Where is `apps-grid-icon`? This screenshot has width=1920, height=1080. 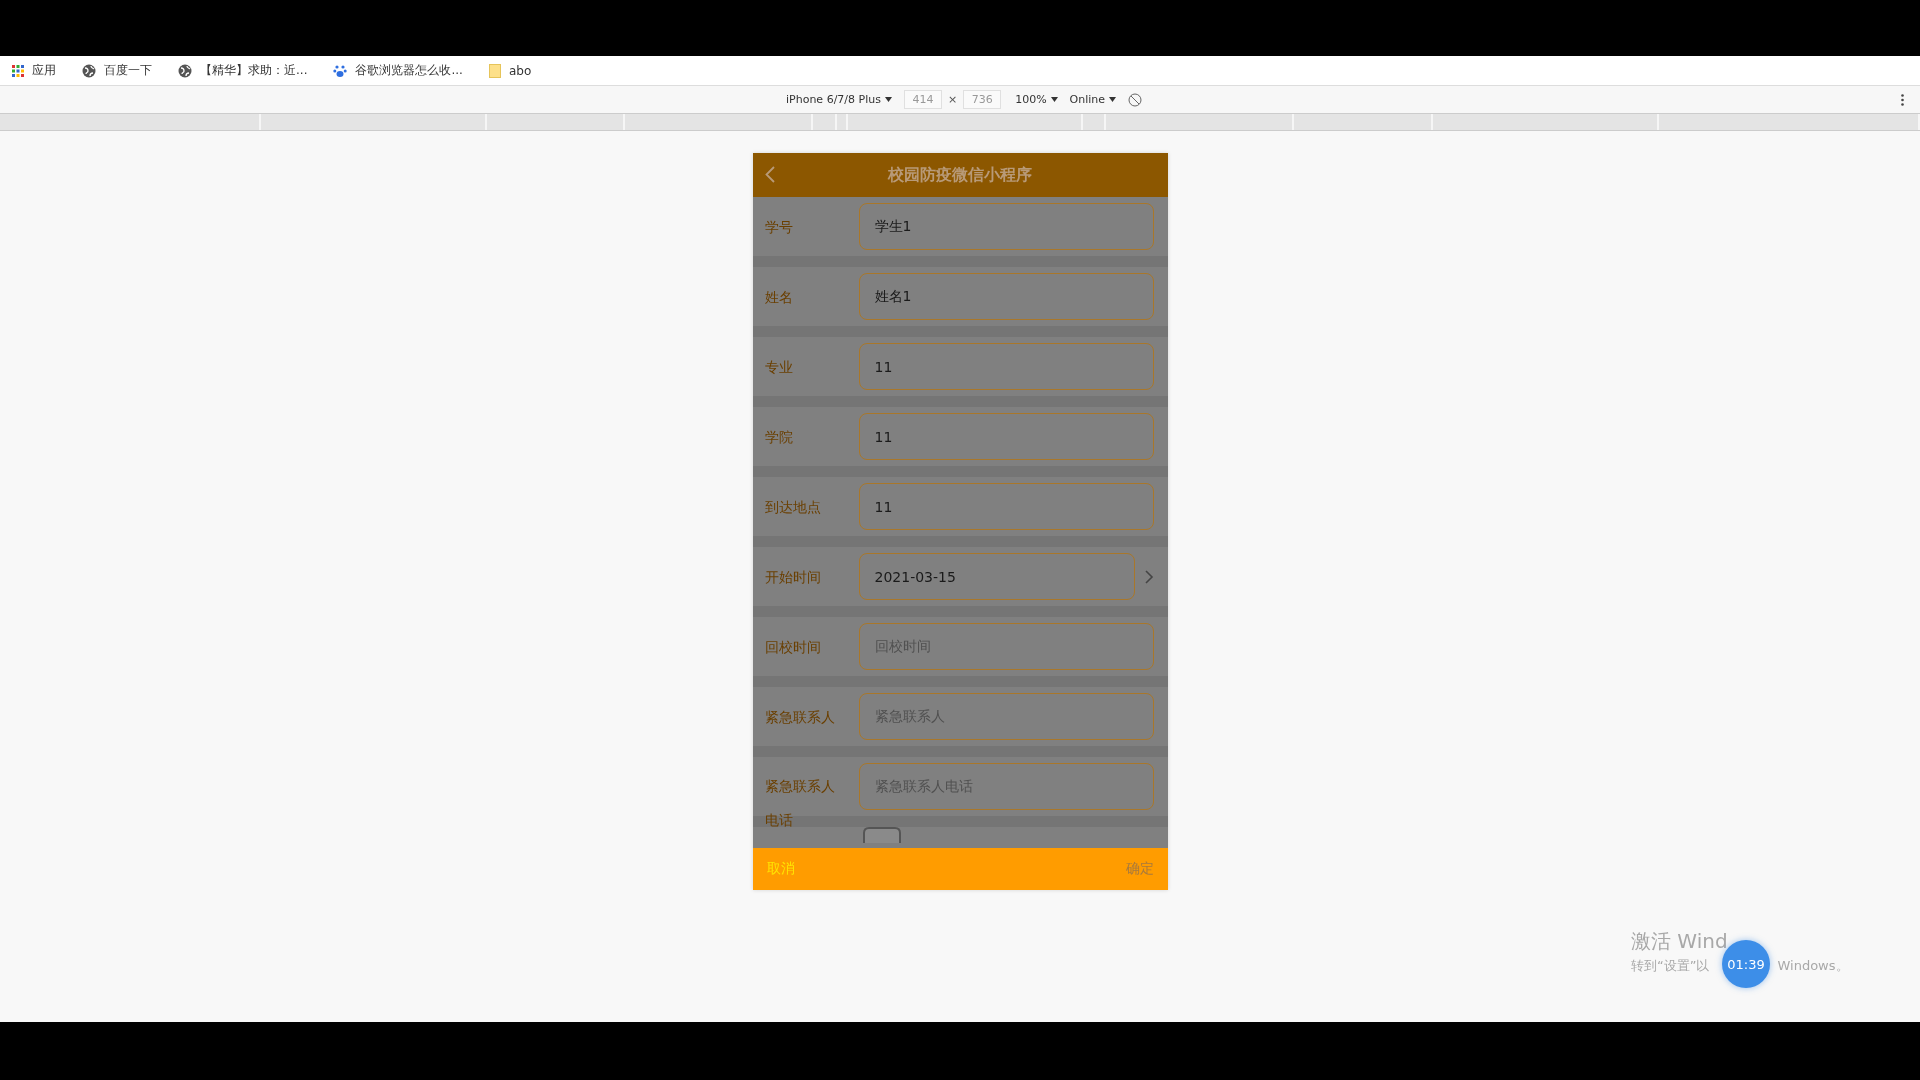 apps-grid-icon is located at coordinates (18, 70).